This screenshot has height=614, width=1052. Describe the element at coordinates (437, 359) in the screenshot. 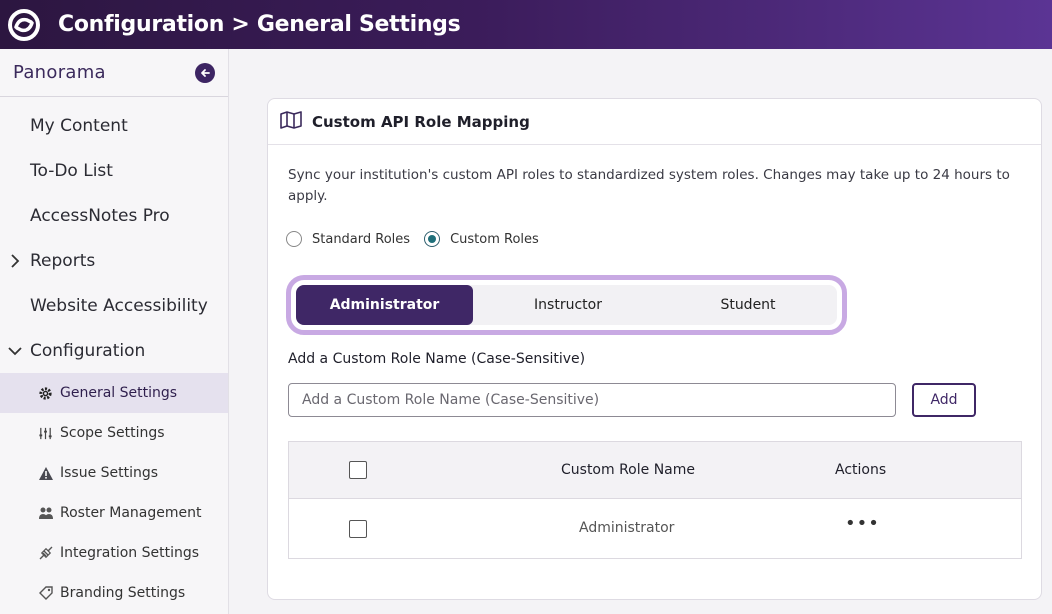

I see `custom-role-field-label: Add a Custom Role Name (Case-Sensitive)` at that location.